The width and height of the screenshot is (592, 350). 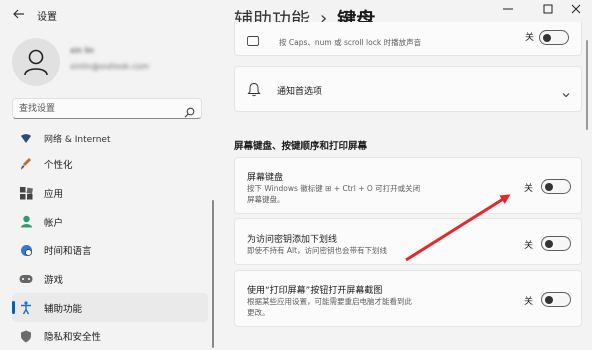 I want to click on section-heading: 屏幕键盘、按键顺序和打印屏幕, so click(x=301, y=146).